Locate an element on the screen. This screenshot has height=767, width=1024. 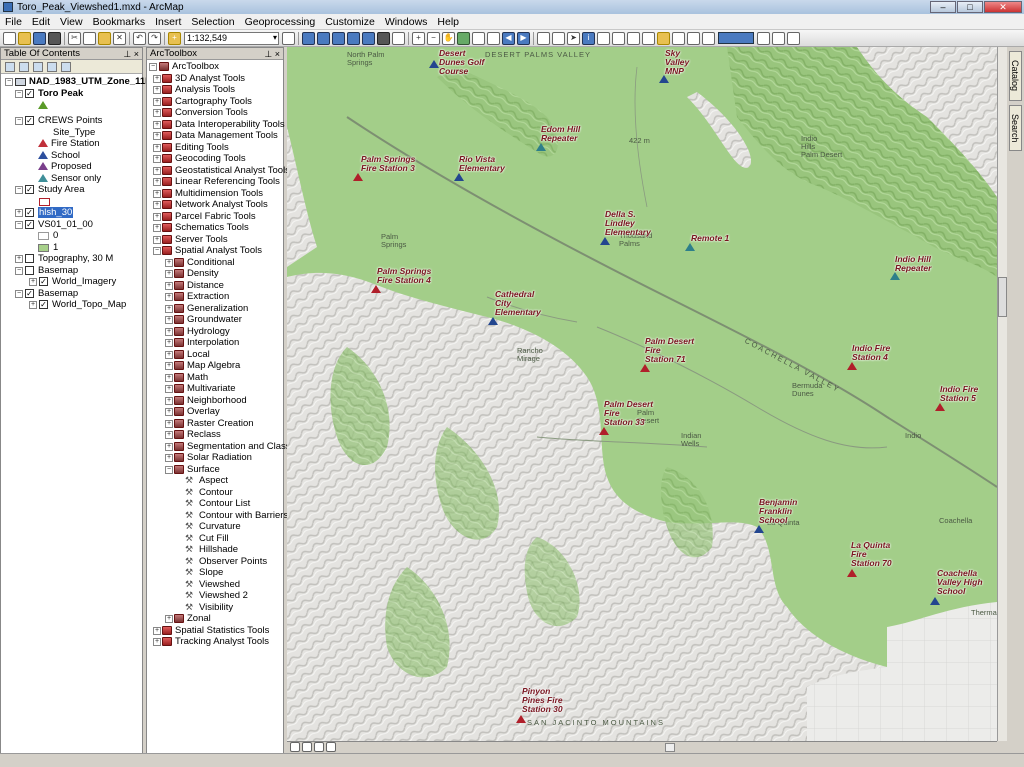
toolset-math: + Math is located at coordinates (215, 378).